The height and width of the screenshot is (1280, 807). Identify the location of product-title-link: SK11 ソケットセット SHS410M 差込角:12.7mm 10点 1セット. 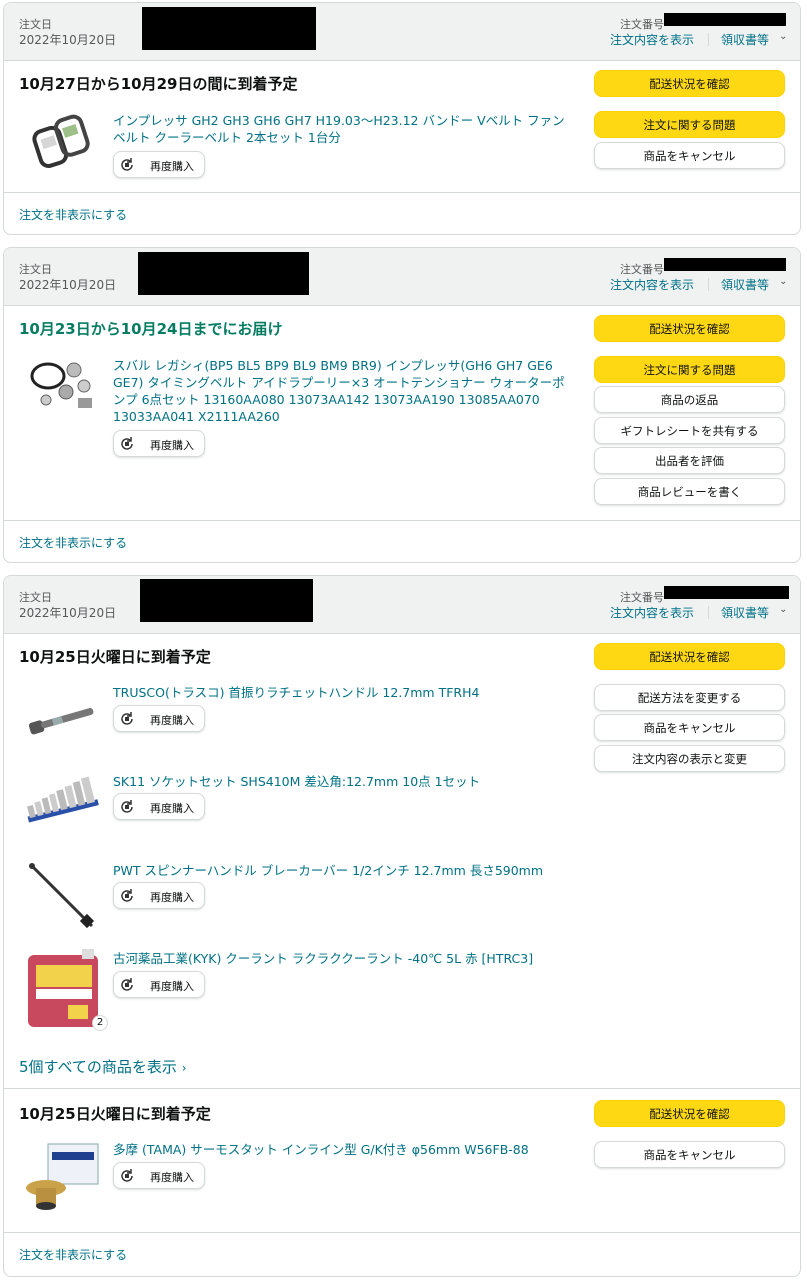
(340, 781).